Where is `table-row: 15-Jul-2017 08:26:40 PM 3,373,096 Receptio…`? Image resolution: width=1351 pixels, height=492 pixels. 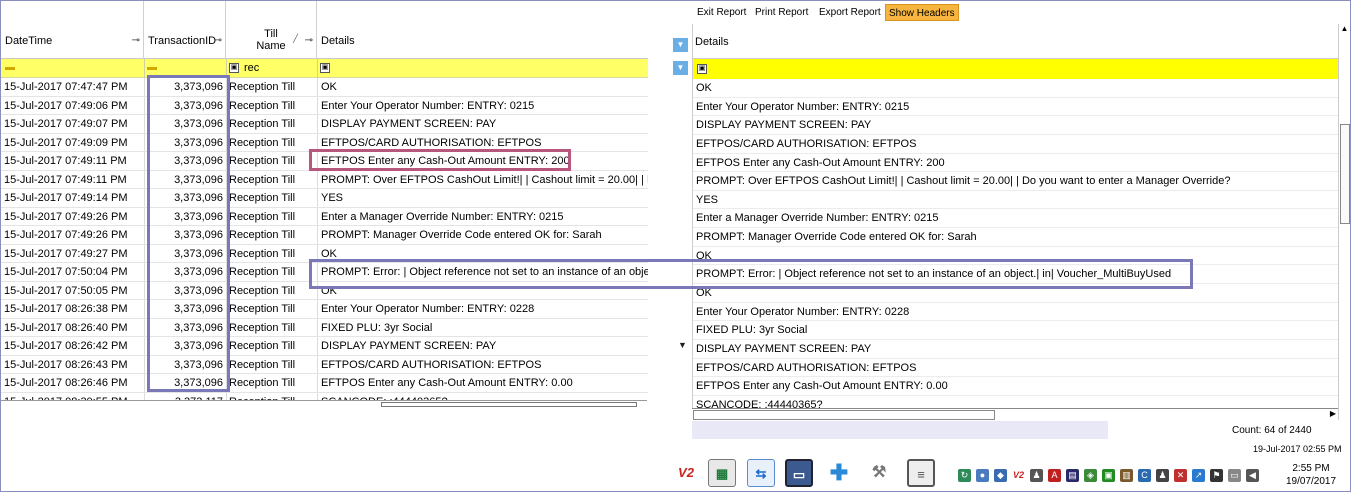 table-row: 15-Jul-2017 08:26:40 PM 3,373,096 Receptio… is located at coordinates (324, 328).